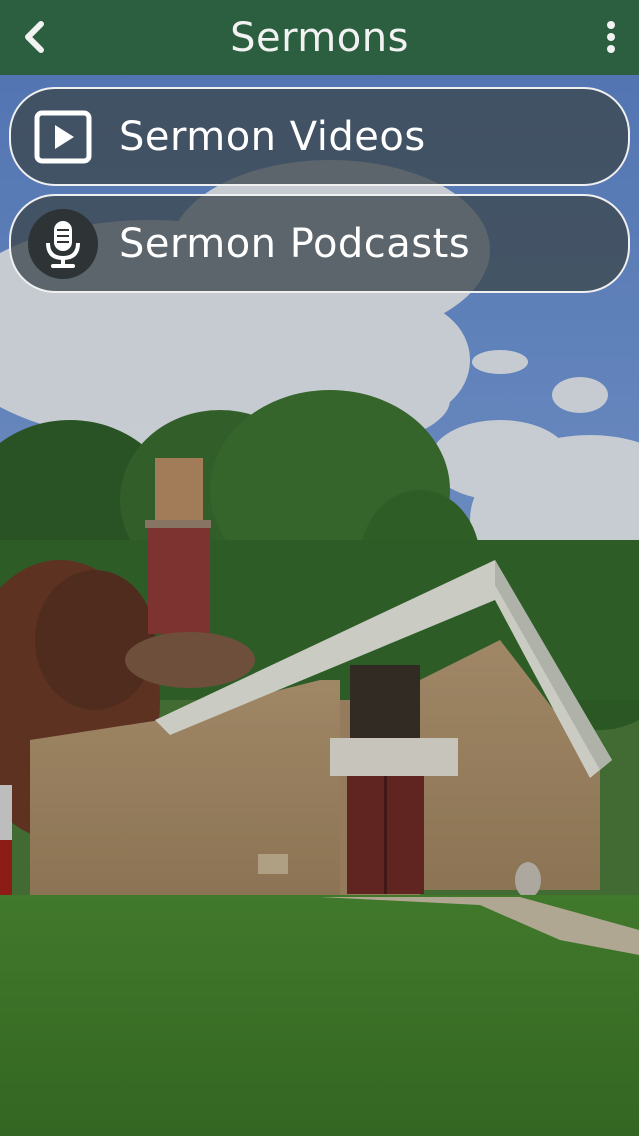  Describe the element at coordinates (63, 244) in the screenshot. I see `microphone-icon` at that location.